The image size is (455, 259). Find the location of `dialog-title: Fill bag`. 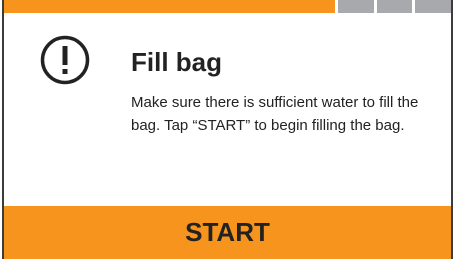

dialog-title: Fill bag is located at coordinates (176, 62).